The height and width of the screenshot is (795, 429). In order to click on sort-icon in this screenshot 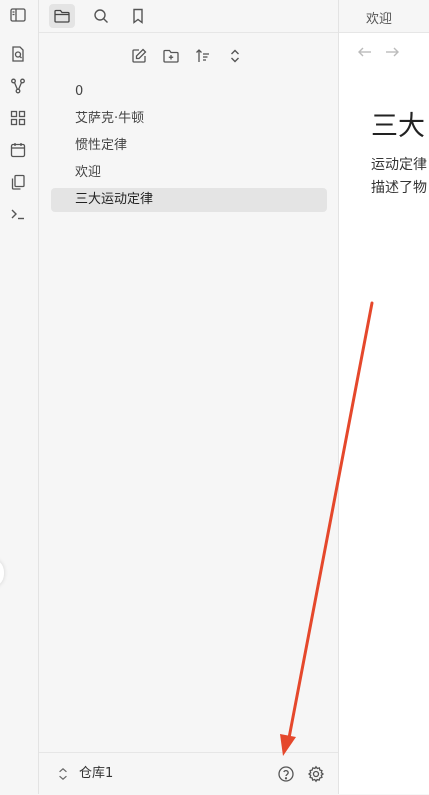, I will do `click(202, 55)`.